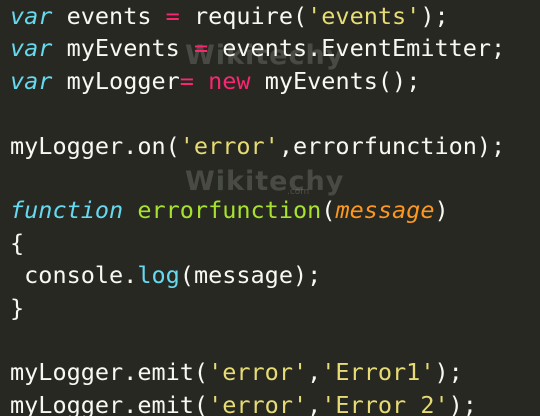  I want to click on code-line-12: myLogger.emit('error','Error1');, so click(257, 372).